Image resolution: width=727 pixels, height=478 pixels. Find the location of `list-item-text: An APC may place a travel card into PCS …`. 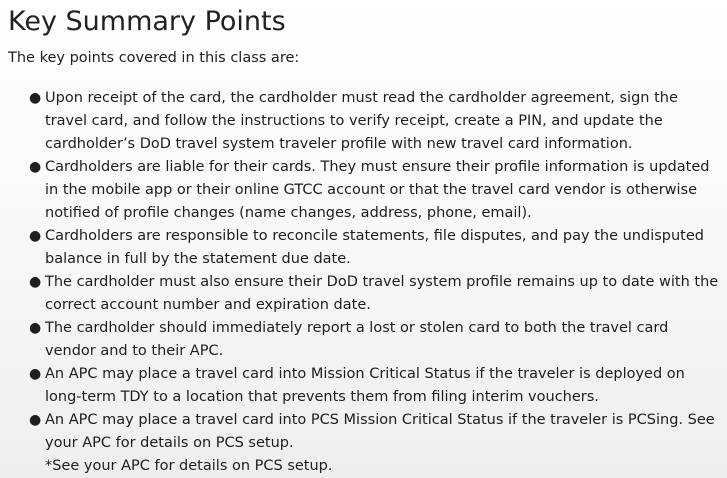

list-item-text: An APC may place a travel card into PCS … is located at coordinates (380, 431).